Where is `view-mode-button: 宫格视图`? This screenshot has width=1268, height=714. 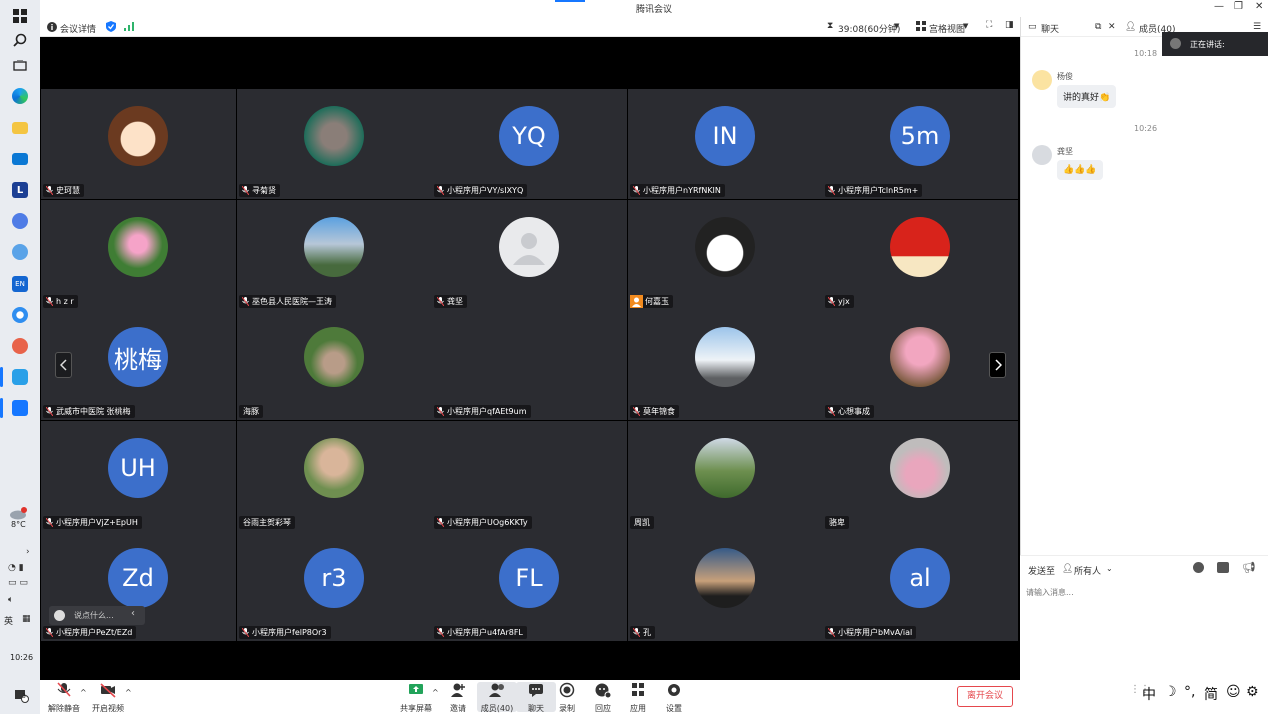 view-mode-button: 宫格视图 is located at coordinates (947, 28).